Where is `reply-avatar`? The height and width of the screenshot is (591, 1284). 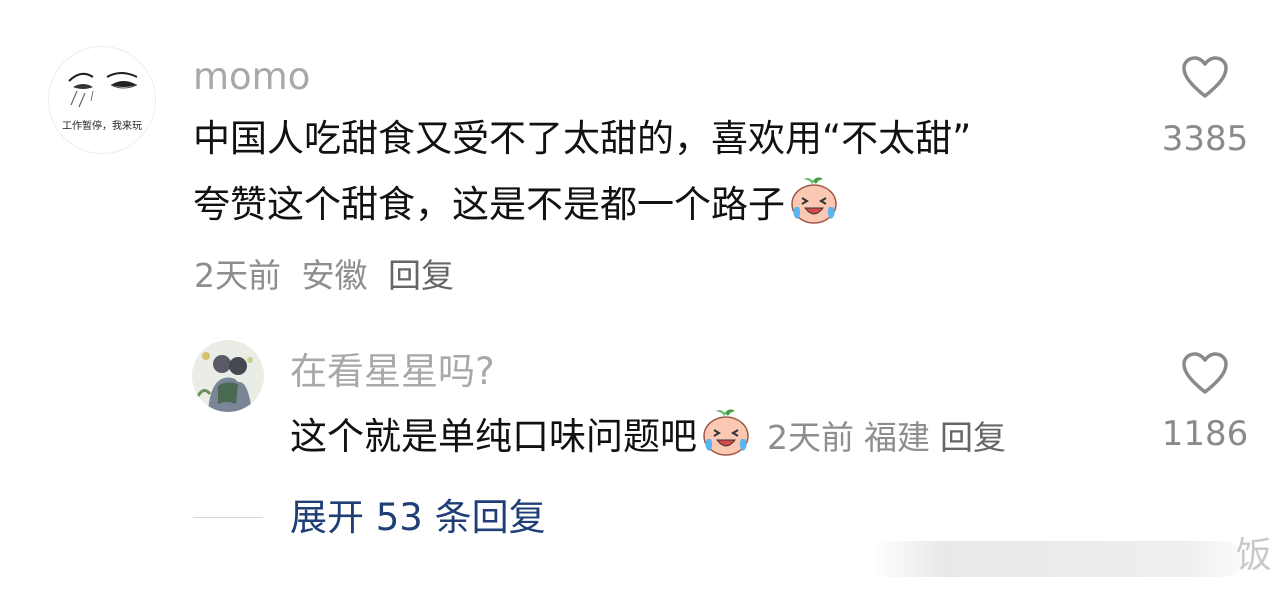
reply-avatar is located at coordinates (228, 376).